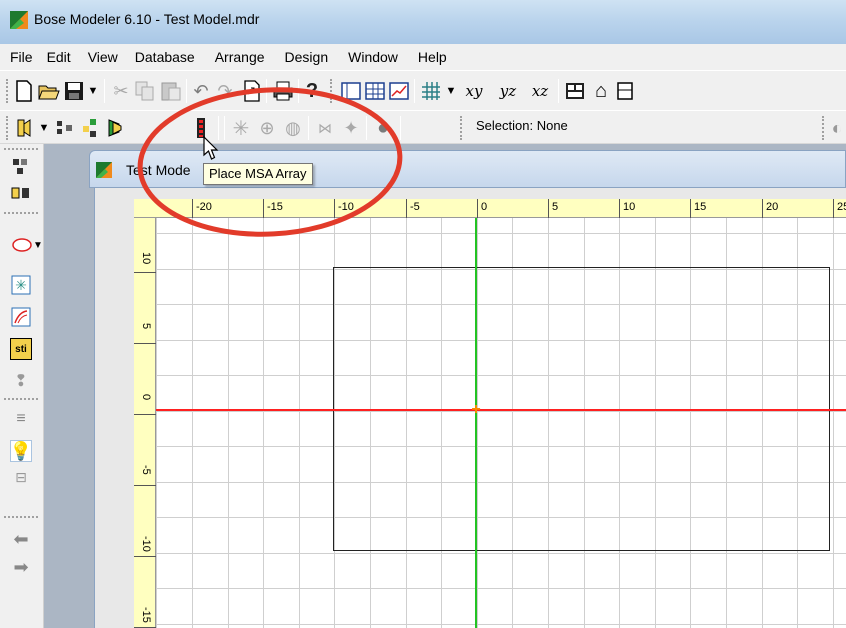 This screenshot has height=628, width=846. Describe the element at coordinates (501, 410) in the screenshot. I see `x-axis-line` at that location.